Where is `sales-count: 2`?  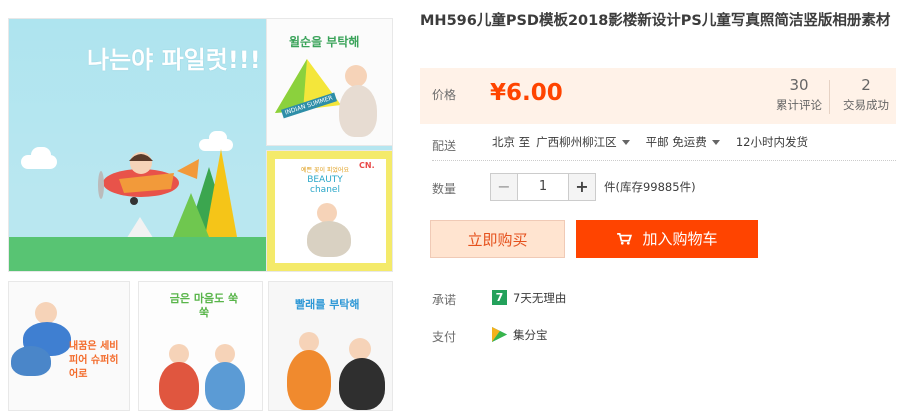
sales-count: 2 is located at coordinates (866, 85).